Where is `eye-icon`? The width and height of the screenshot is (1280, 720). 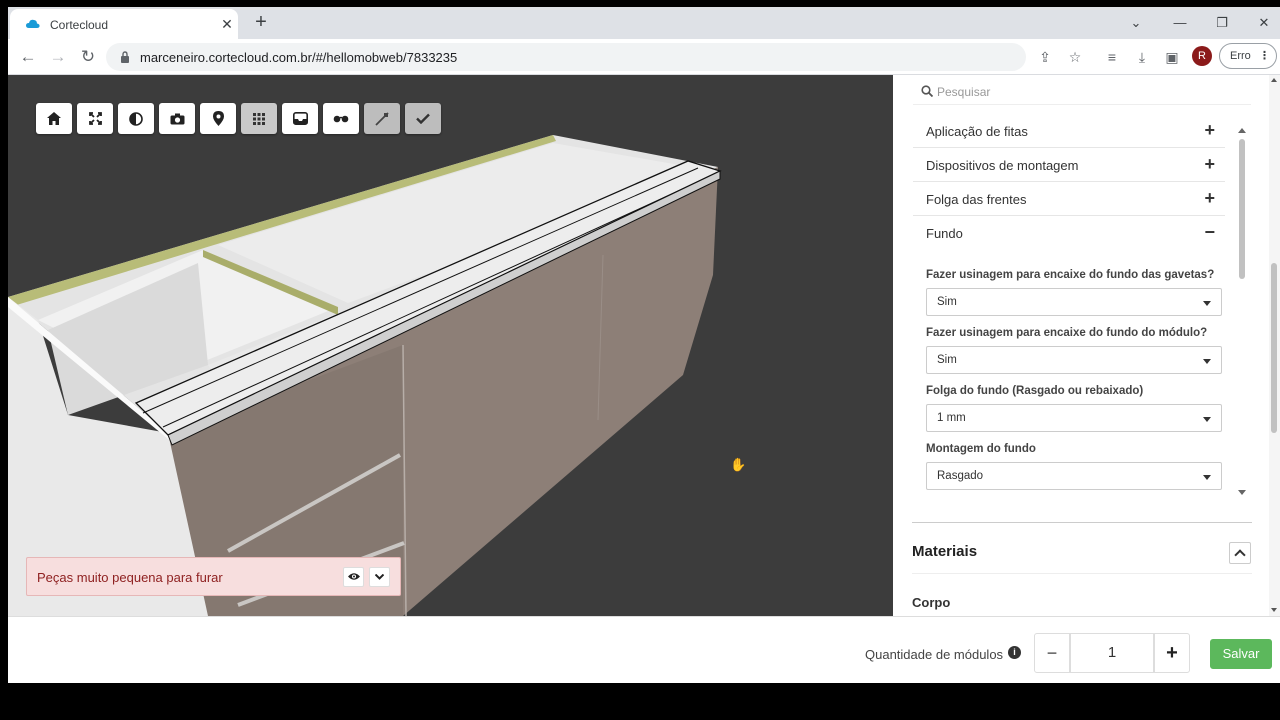 eye-icon is located at coordinates (353, 577).